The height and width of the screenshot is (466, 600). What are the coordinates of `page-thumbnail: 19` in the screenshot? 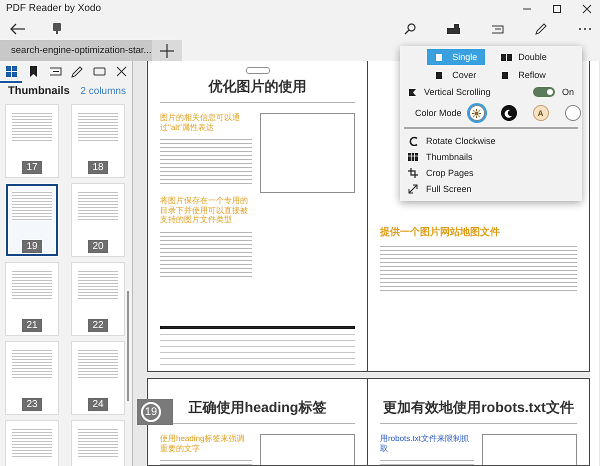 It's located at (32, 220).